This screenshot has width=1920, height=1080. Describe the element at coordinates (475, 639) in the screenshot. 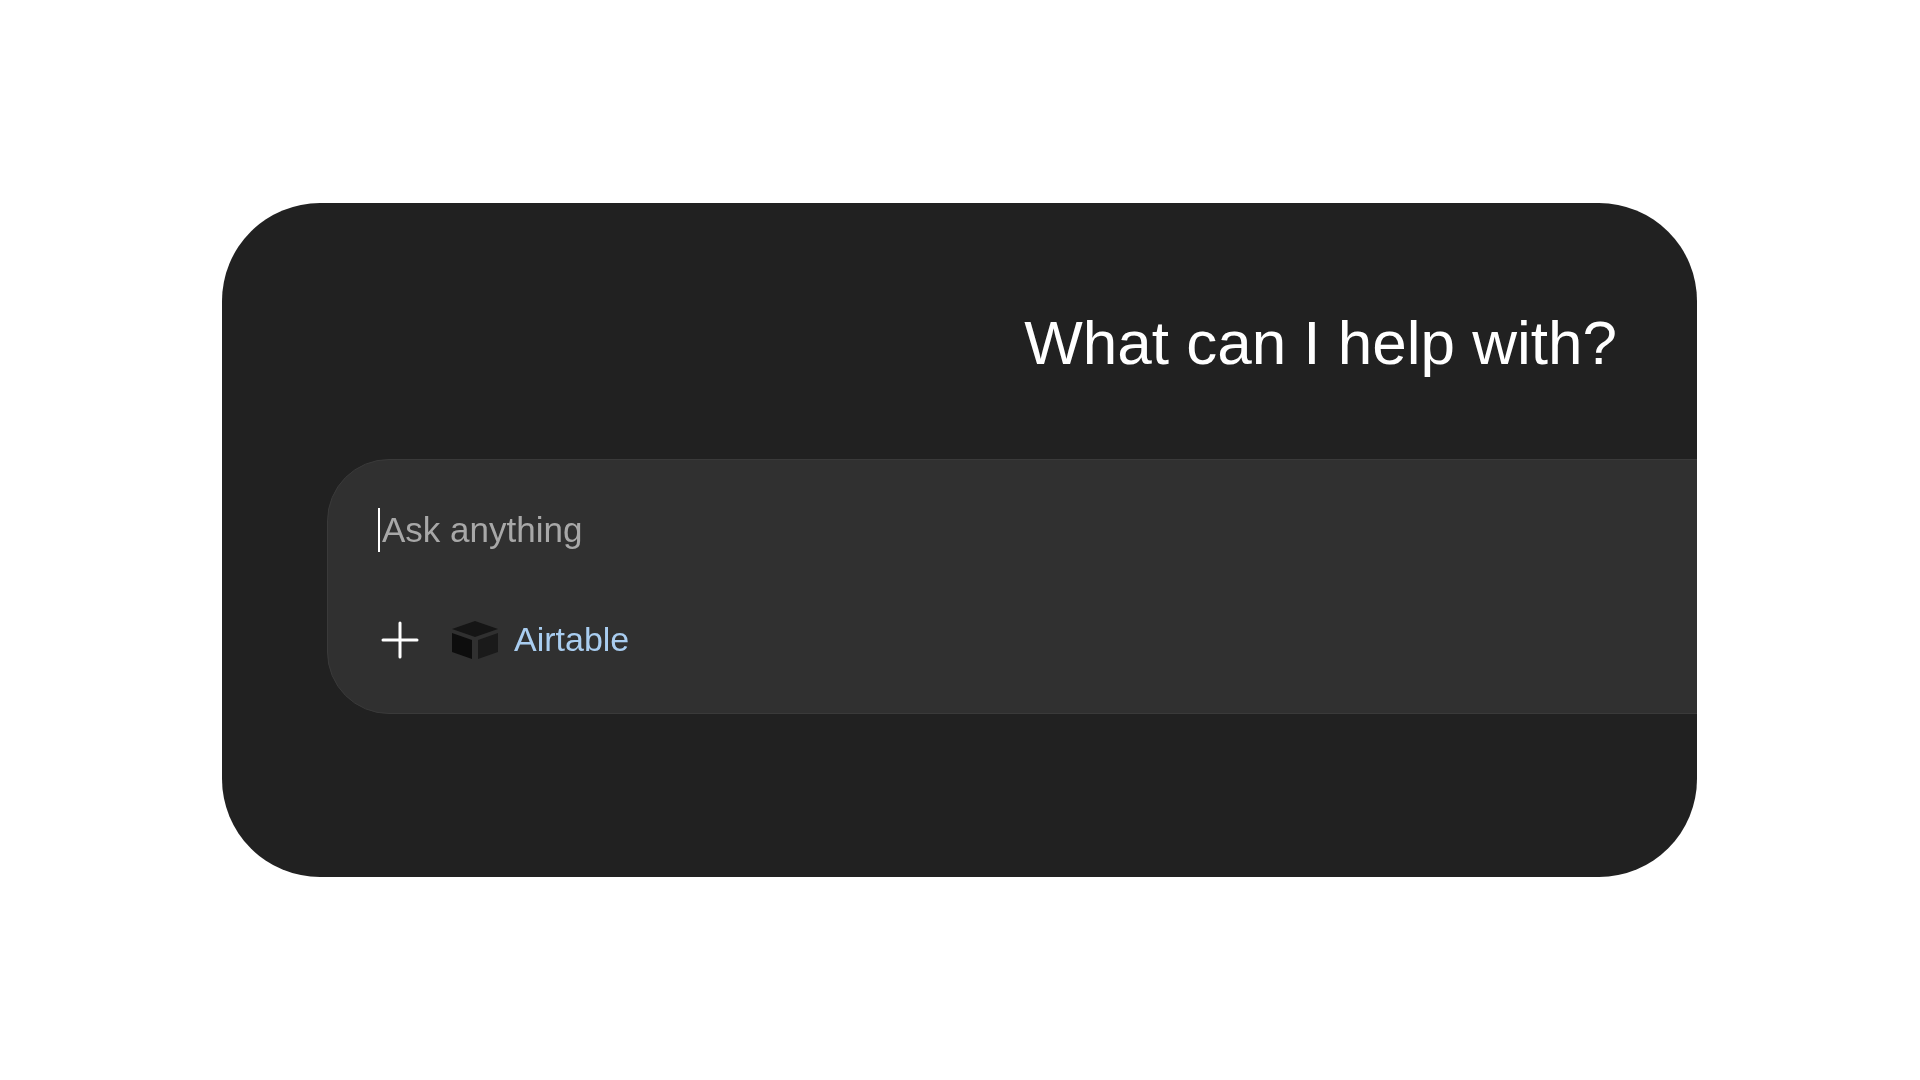

I see `box-icon` at that location.